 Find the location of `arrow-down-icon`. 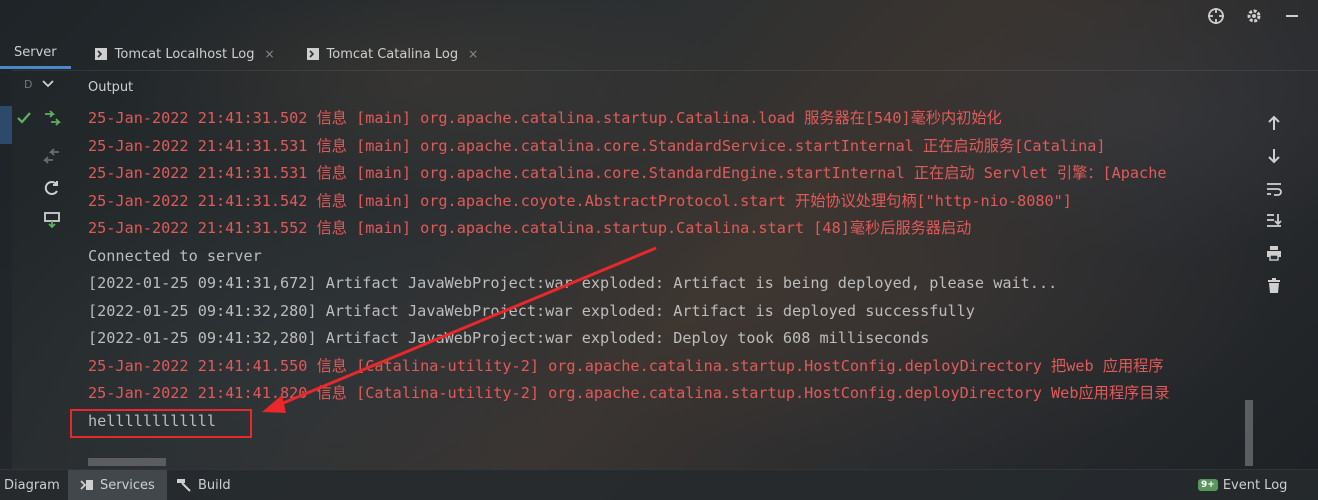

arrow-down-icon is located at coordinates (1274, 156).